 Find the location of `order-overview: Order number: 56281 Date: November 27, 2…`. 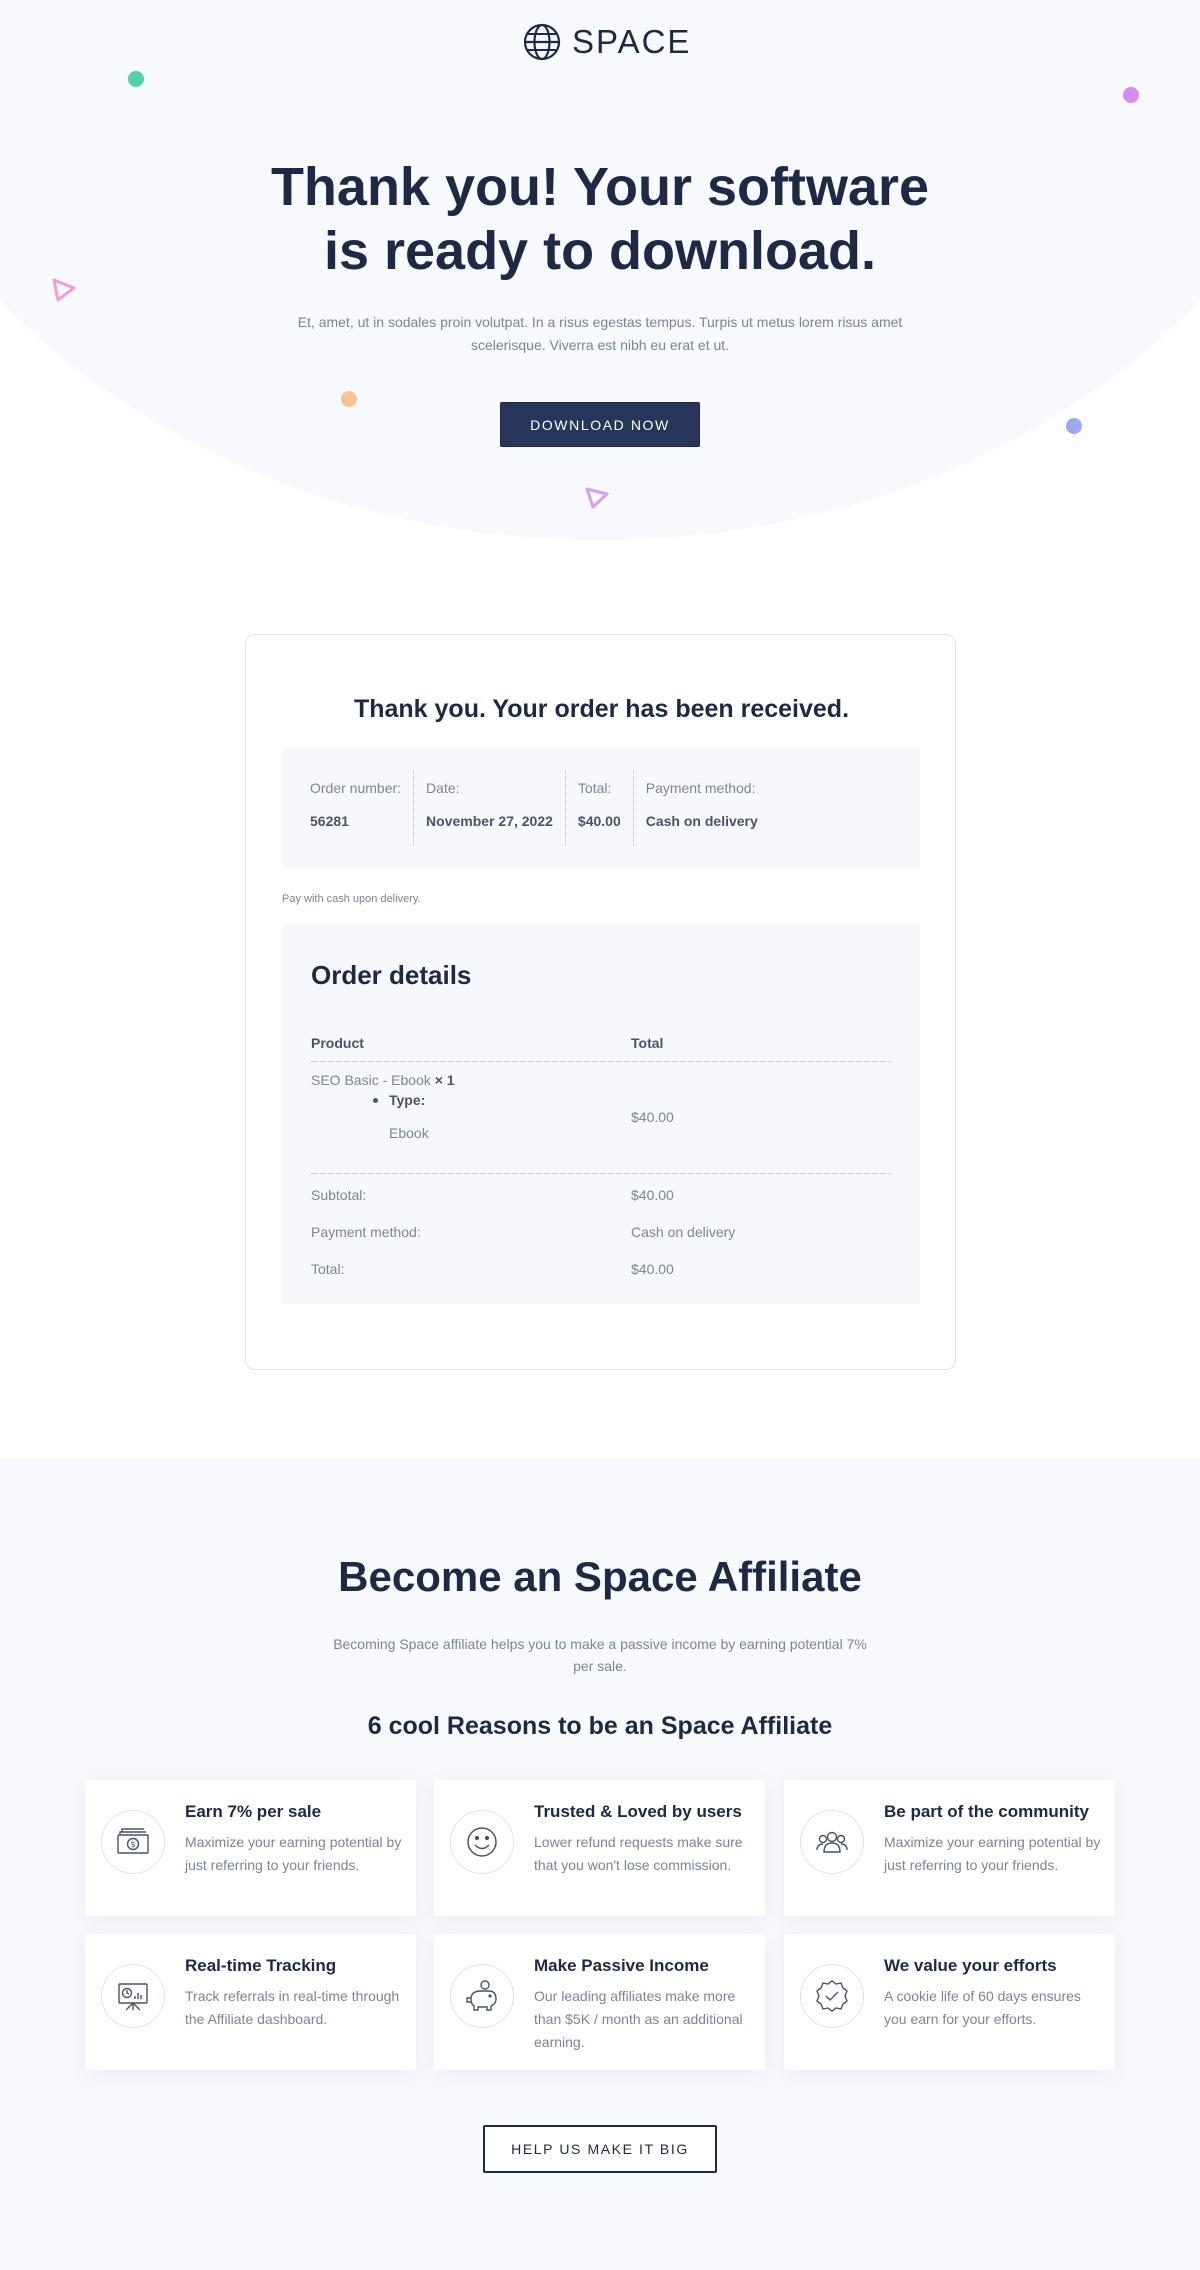

order-overview: Order number: 56281 Date: November 27, 2… is located at coordinates (601, 808).